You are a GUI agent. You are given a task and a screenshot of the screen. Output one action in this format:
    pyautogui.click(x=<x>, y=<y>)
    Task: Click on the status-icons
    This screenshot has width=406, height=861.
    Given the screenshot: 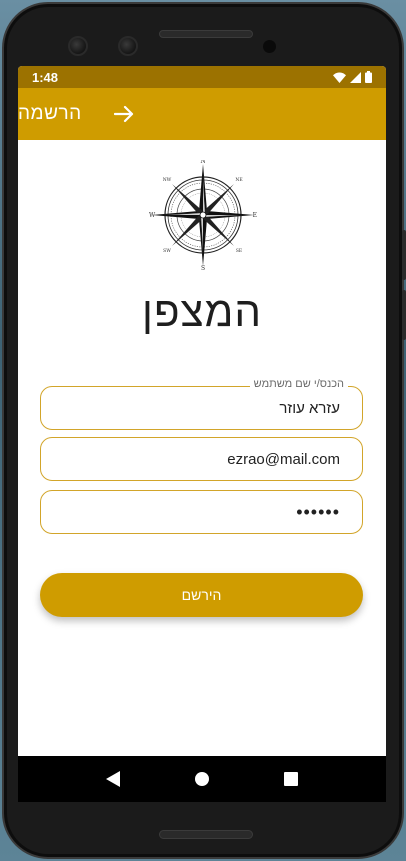 What is the action you would take?
    pyautogui.click(x=352, y=77)
    